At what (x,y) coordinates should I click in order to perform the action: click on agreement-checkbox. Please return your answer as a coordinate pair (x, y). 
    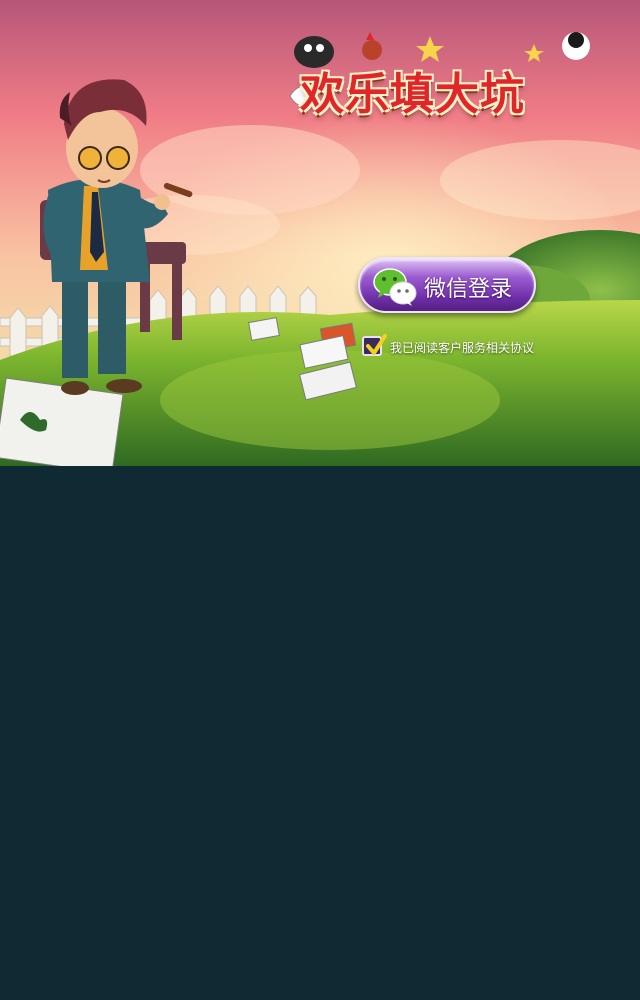
    Looking at the image, I should click on (374, 345).